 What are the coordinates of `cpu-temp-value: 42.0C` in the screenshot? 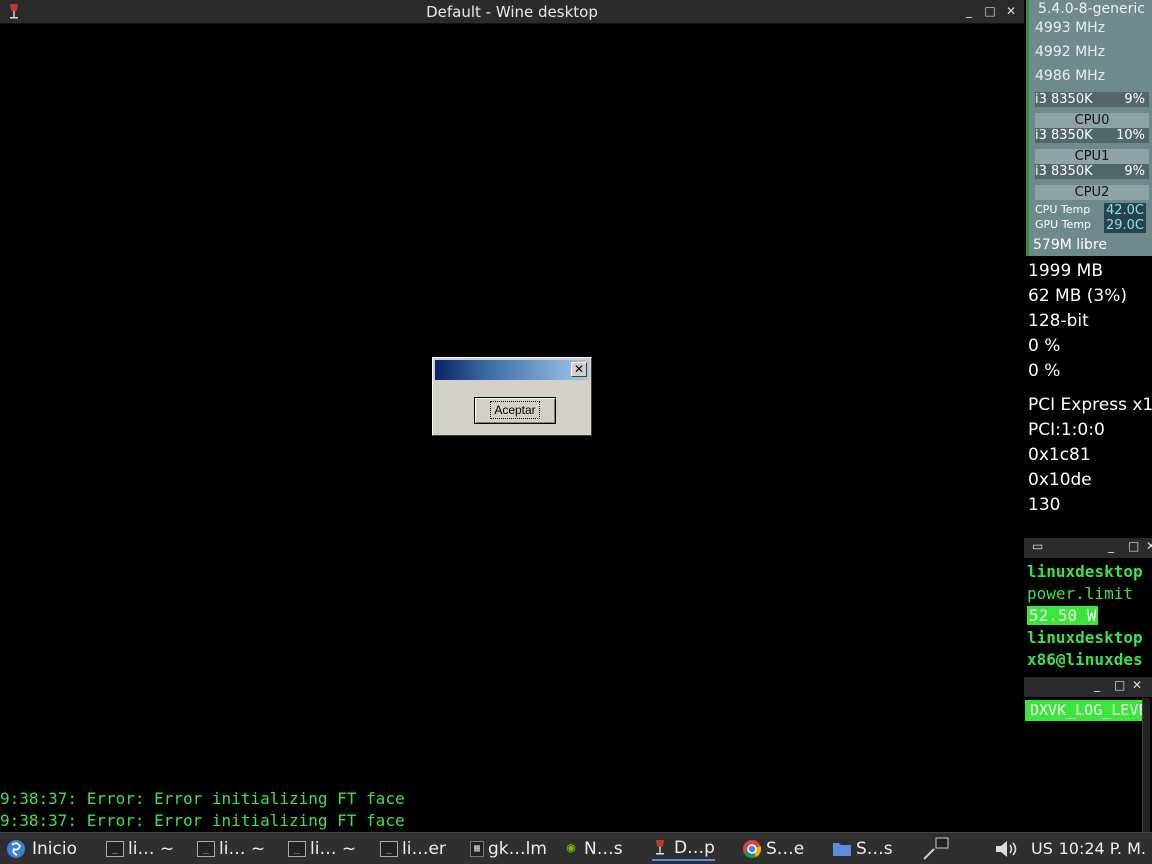 It's located at (1124, 210).